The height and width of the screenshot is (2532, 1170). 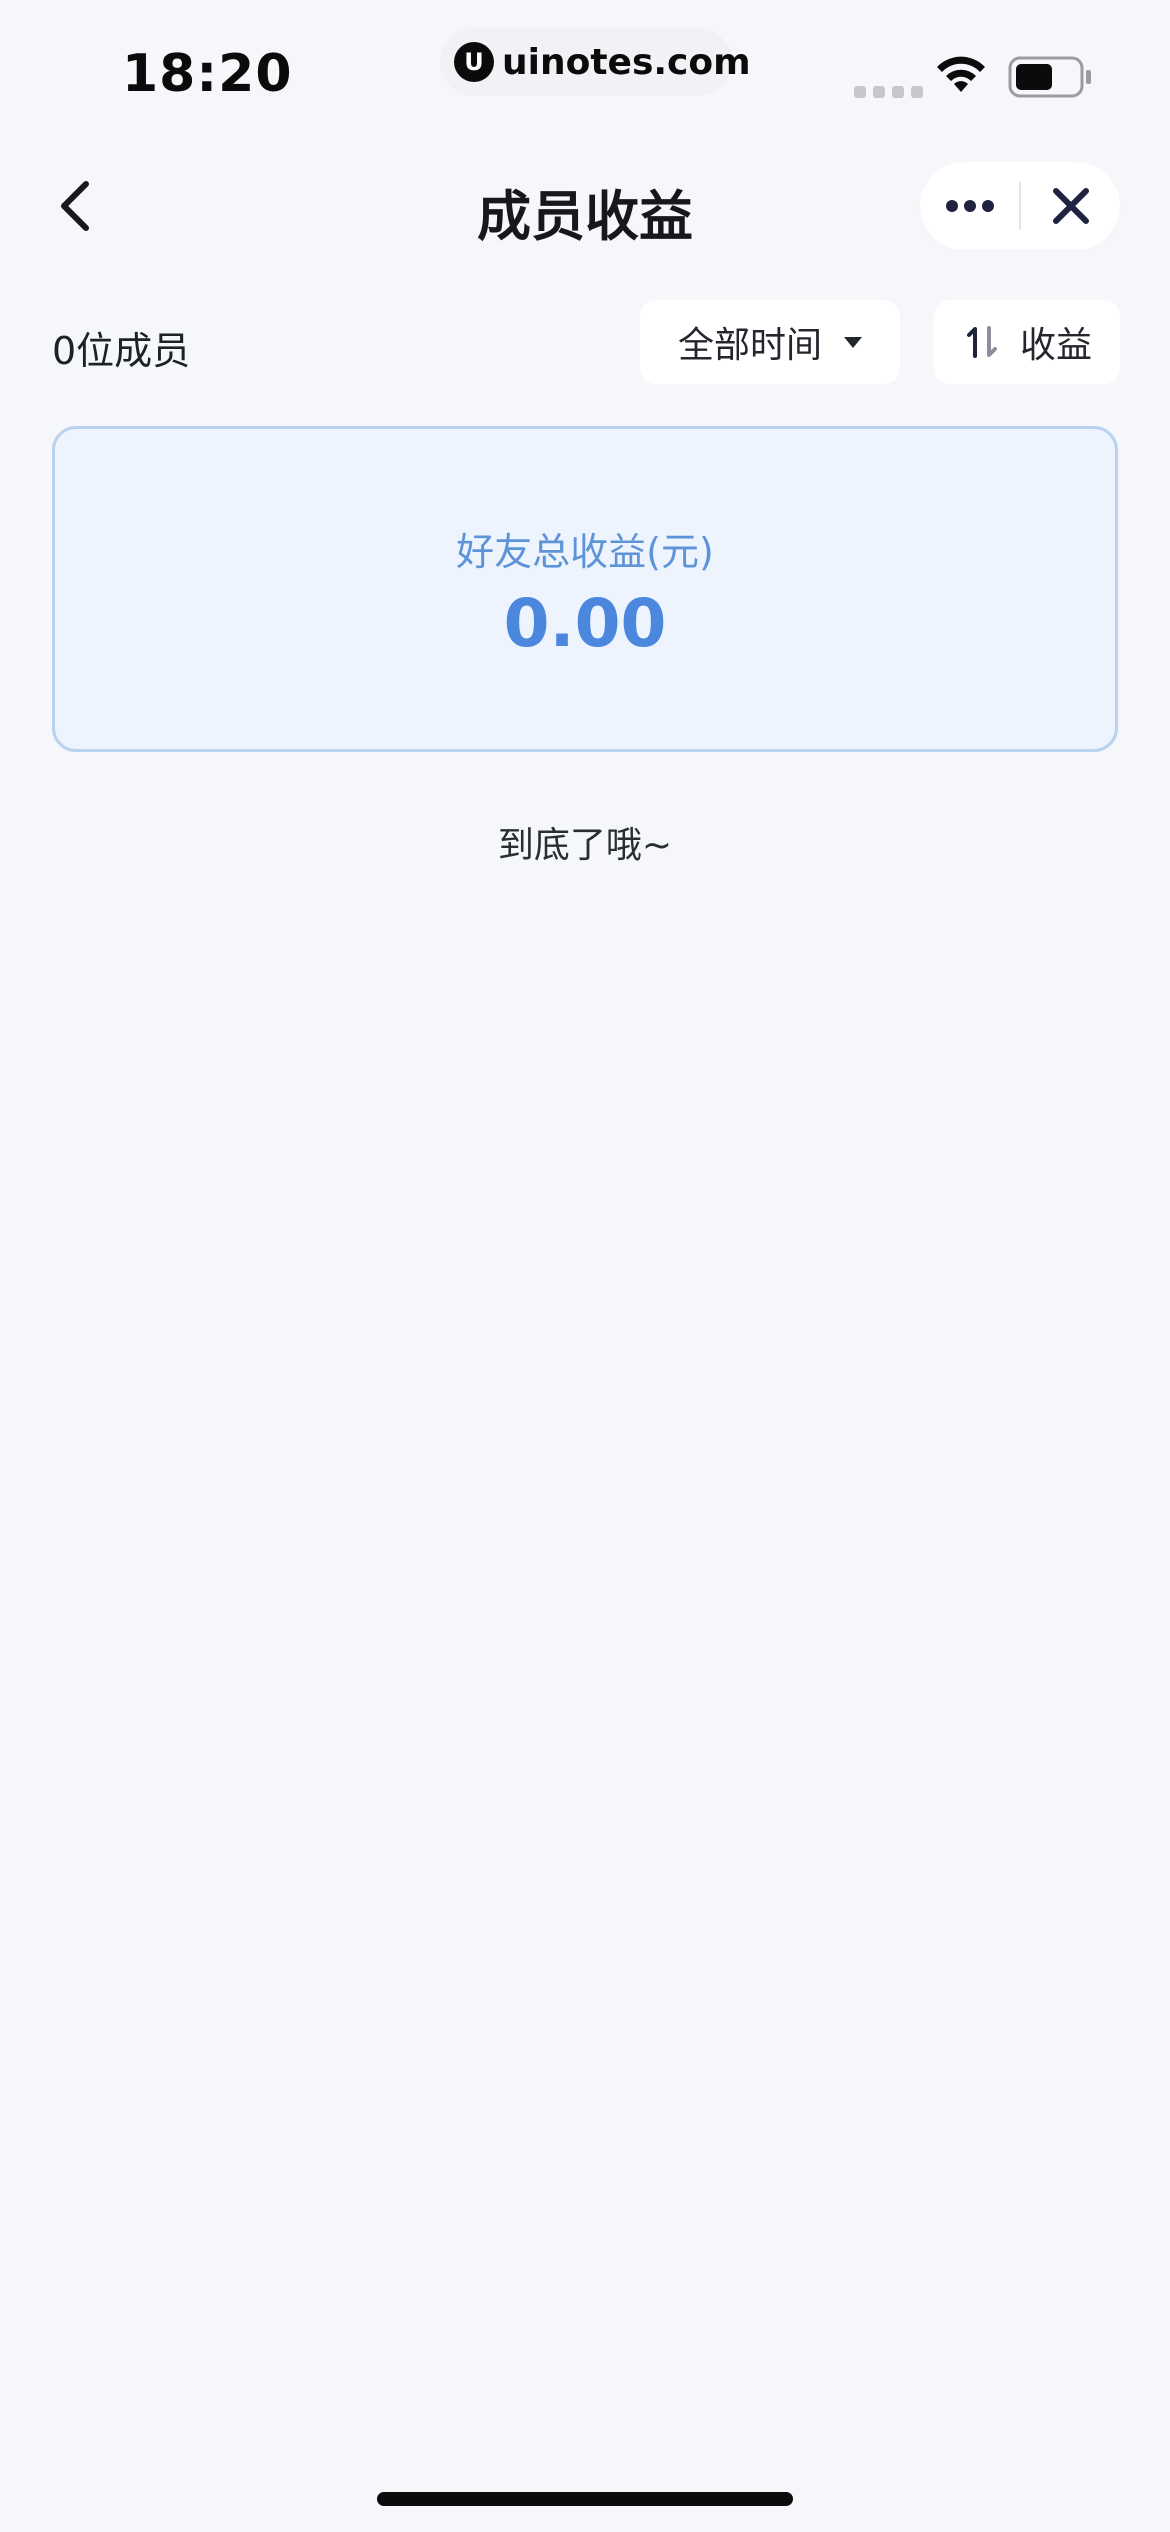 I want to click on filter-row: 0位成员 全部时间 收益, so click(x=585, y=343).